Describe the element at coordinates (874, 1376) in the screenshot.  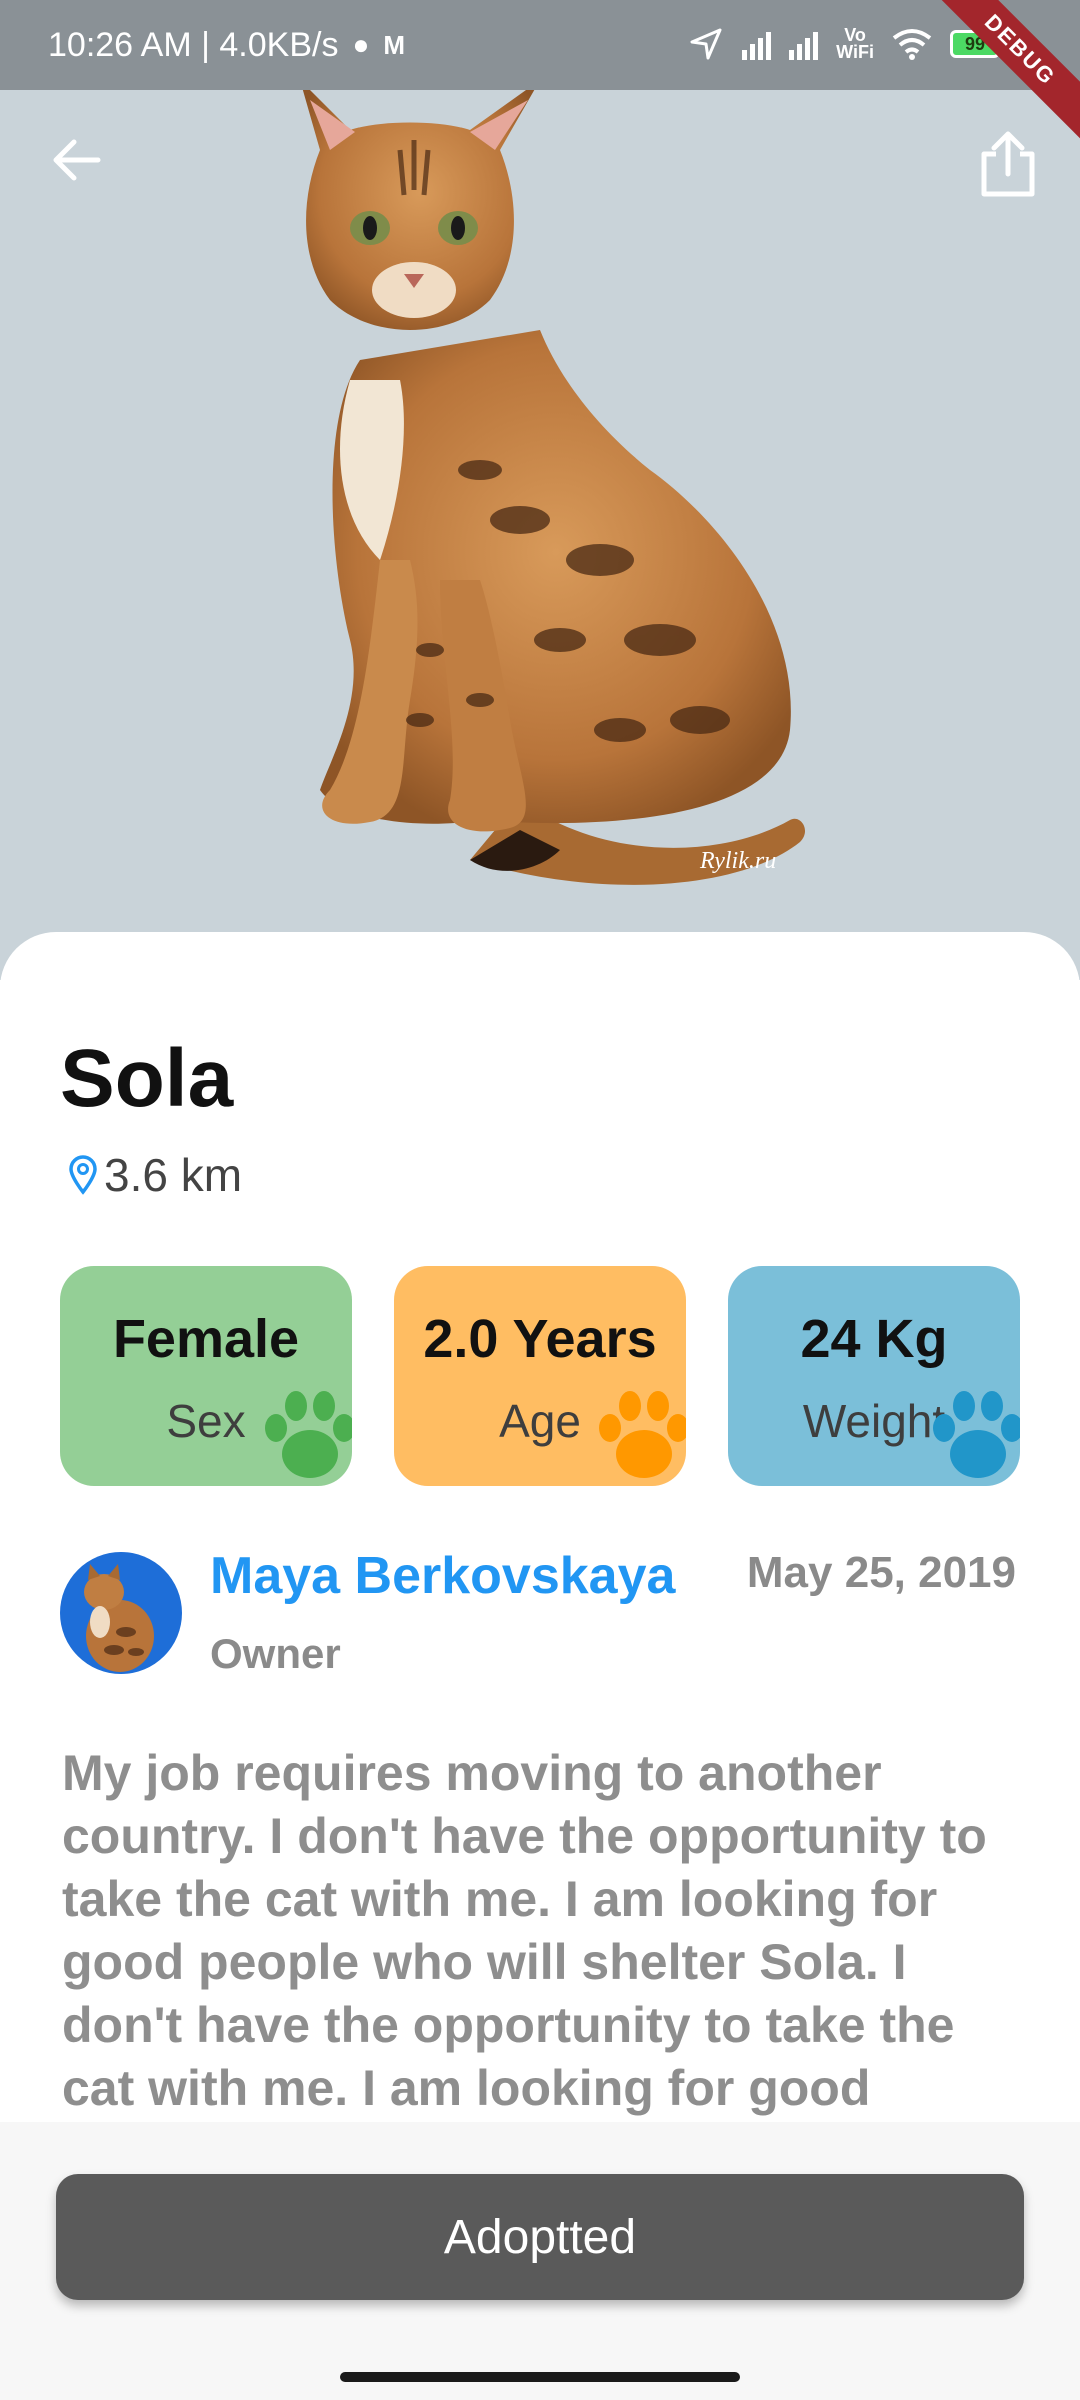
I see `stat-card-weight: 24 Kg Weight` at that location.